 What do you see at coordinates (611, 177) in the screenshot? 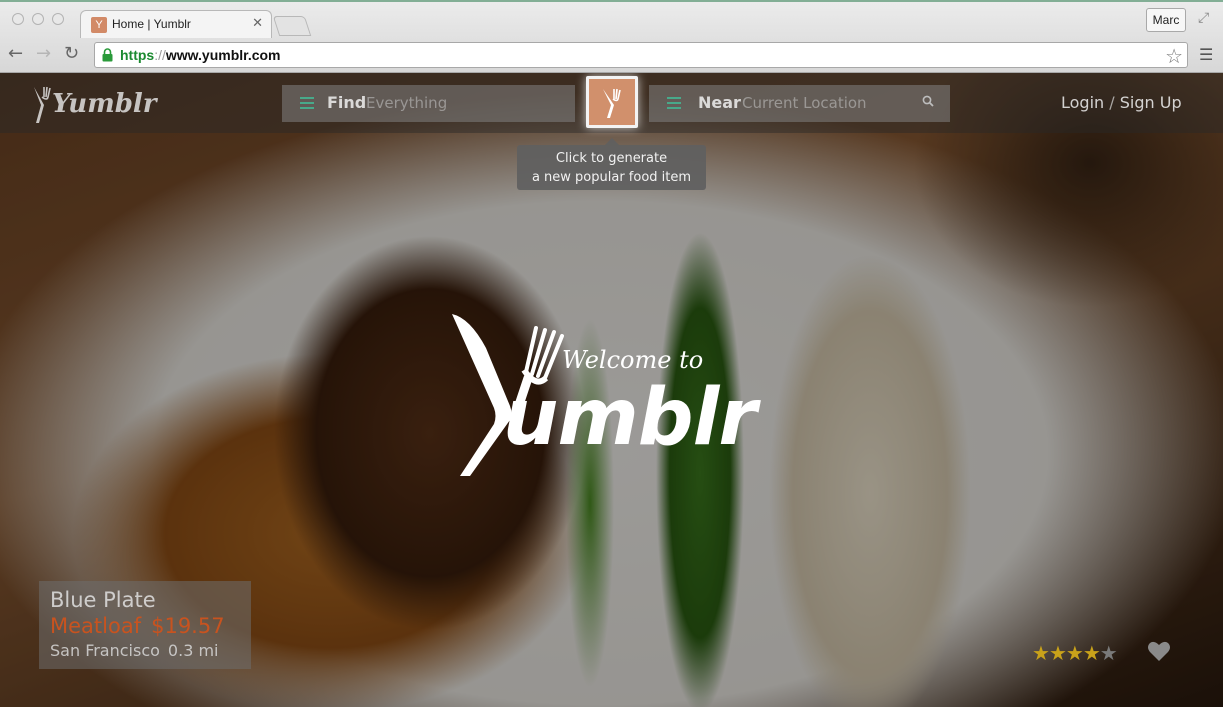
I see `tooltip-line-2: a new popular food item` at bounding box center [611, 177].